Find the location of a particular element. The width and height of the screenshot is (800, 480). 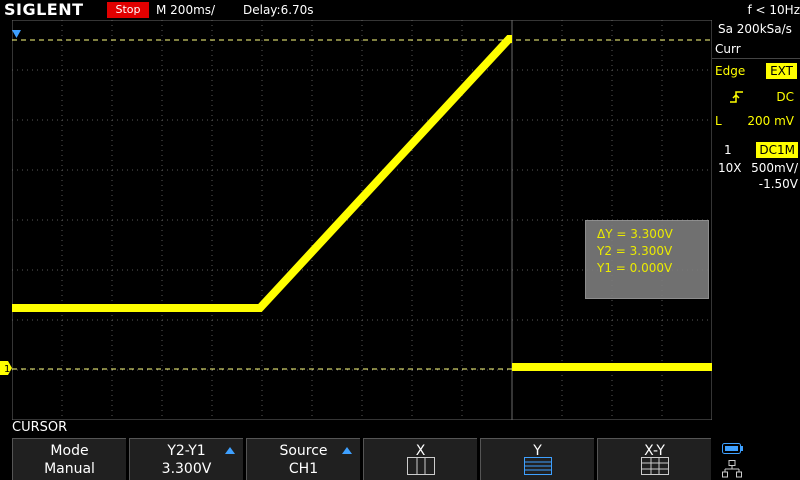

ch1-coupling-badge: DC1M is located at coordinates (777, 150).